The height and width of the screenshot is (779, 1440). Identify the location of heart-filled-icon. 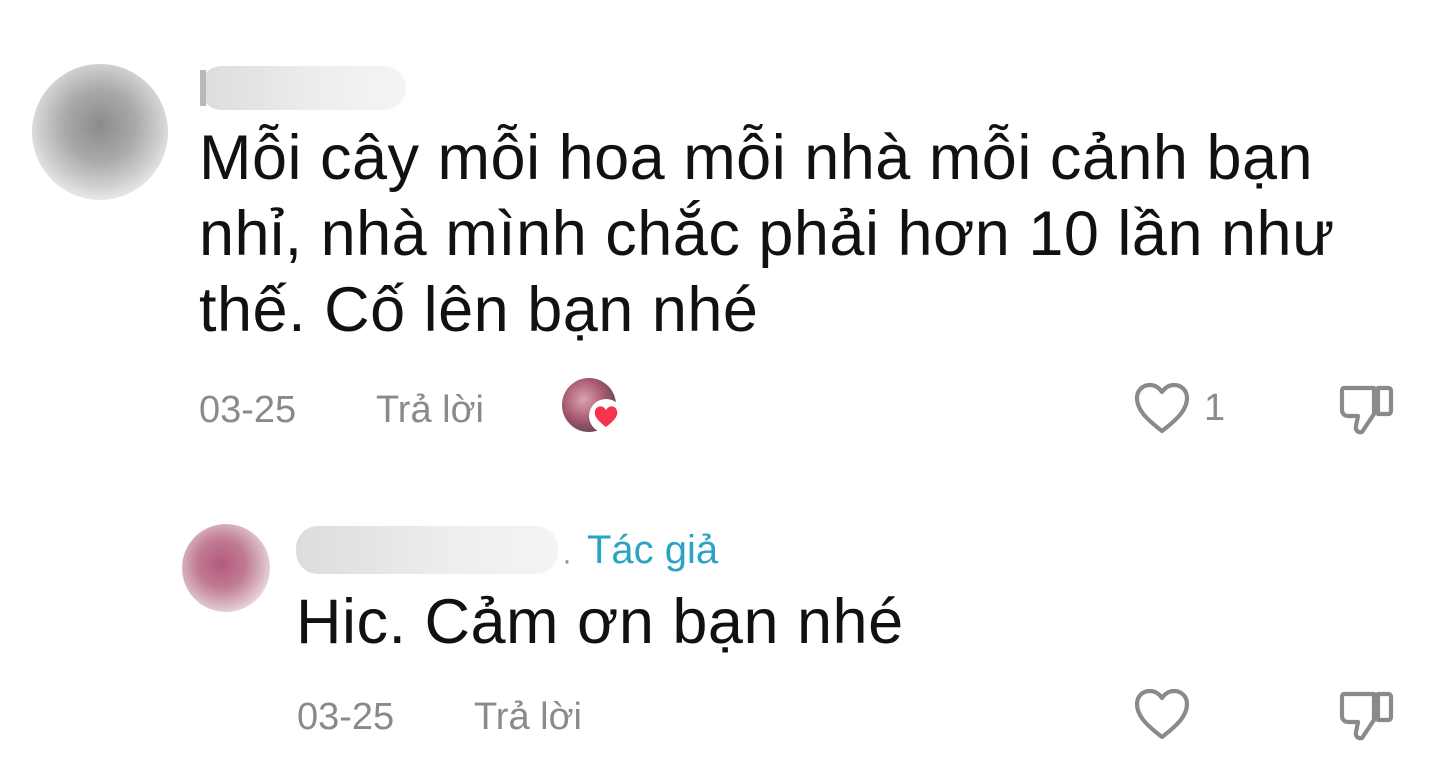
(606, 416).